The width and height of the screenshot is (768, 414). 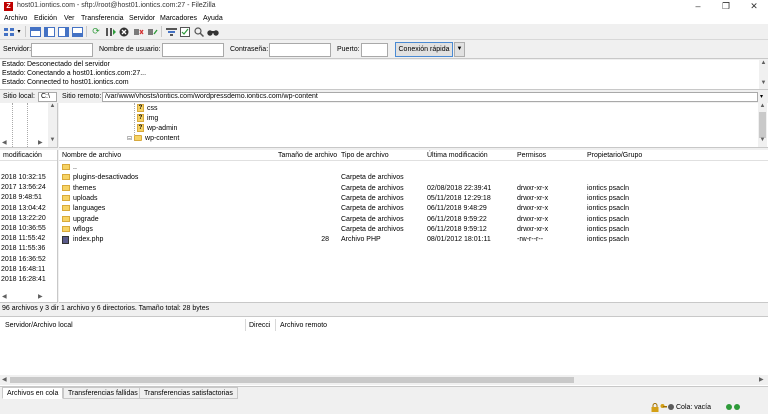 What do you see at coordinates (726, 6) in the screenshot?
I see `maximize-button: ❐` at bounding box center [726, 6].